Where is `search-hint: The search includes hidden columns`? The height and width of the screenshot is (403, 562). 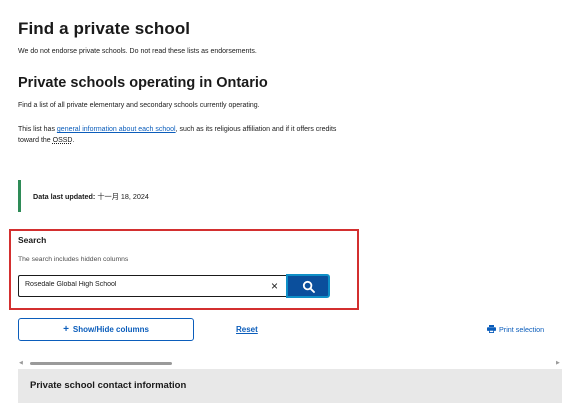
search-hint: The search includes hidden columns is located at coordinates (73, 259).